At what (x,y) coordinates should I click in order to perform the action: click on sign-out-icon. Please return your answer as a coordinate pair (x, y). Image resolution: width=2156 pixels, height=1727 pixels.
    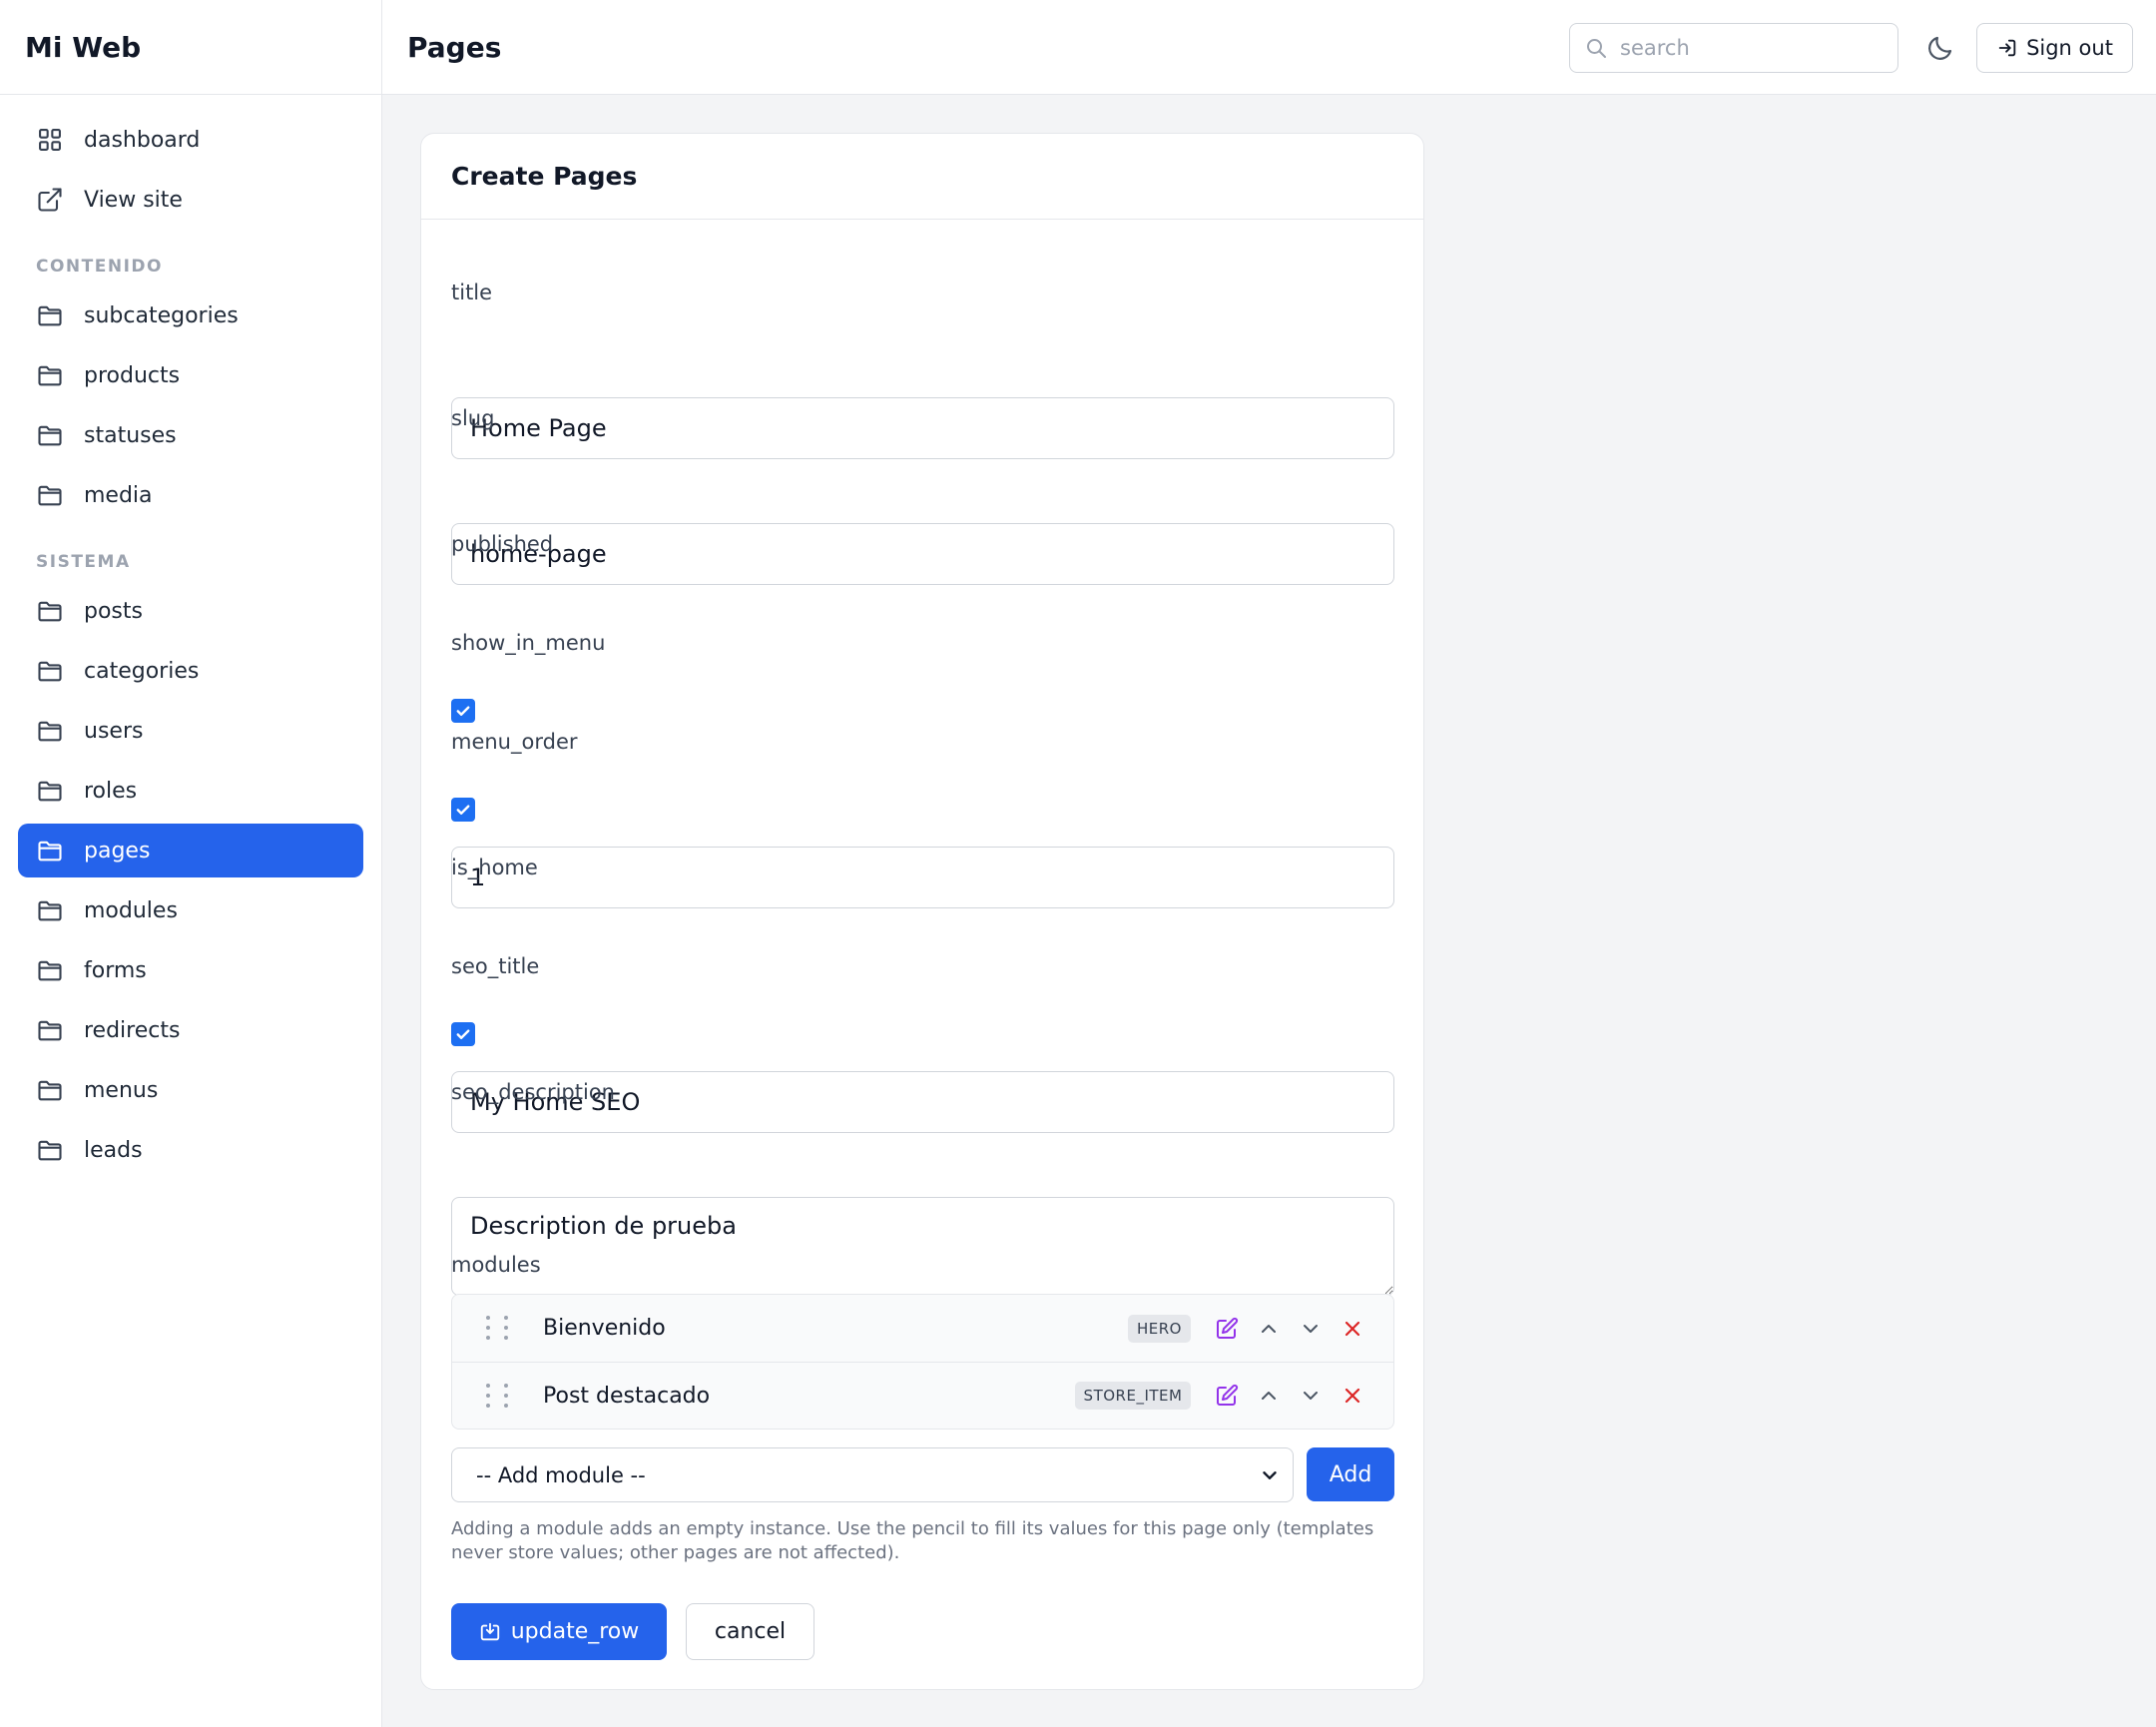
    Looking at the image, I should click on (2007, 48).